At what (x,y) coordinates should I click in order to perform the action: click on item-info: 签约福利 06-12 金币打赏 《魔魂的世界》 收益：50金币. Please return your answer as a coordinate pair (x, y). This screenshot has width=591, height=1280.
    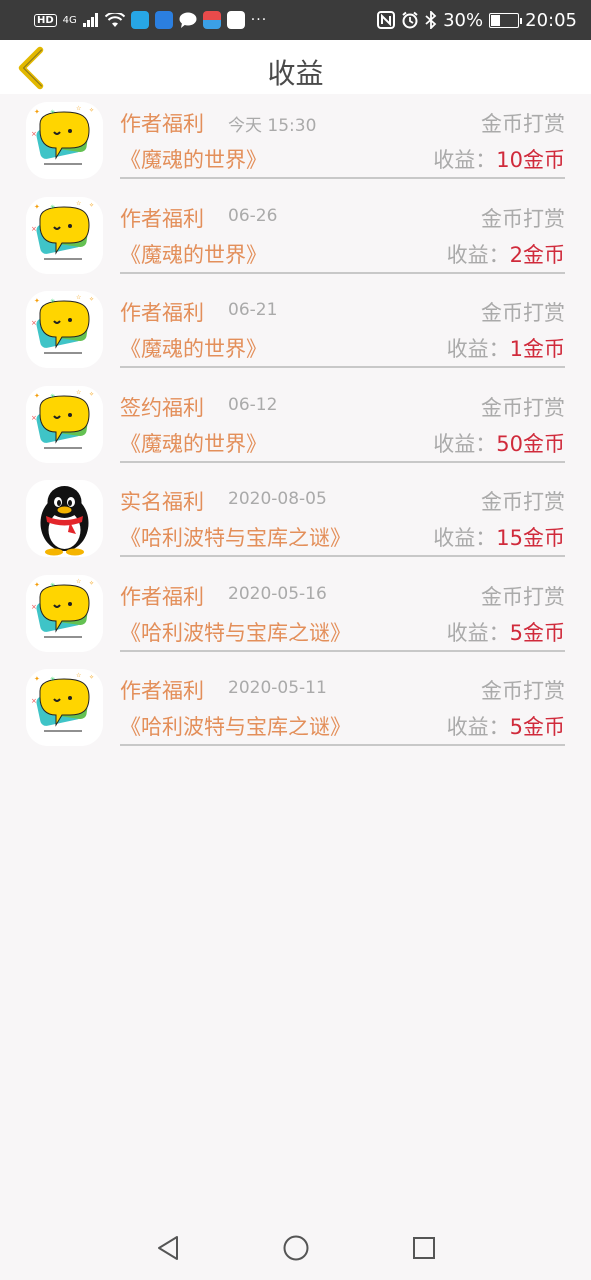
    Looking at the image, I should click on (342, 420).